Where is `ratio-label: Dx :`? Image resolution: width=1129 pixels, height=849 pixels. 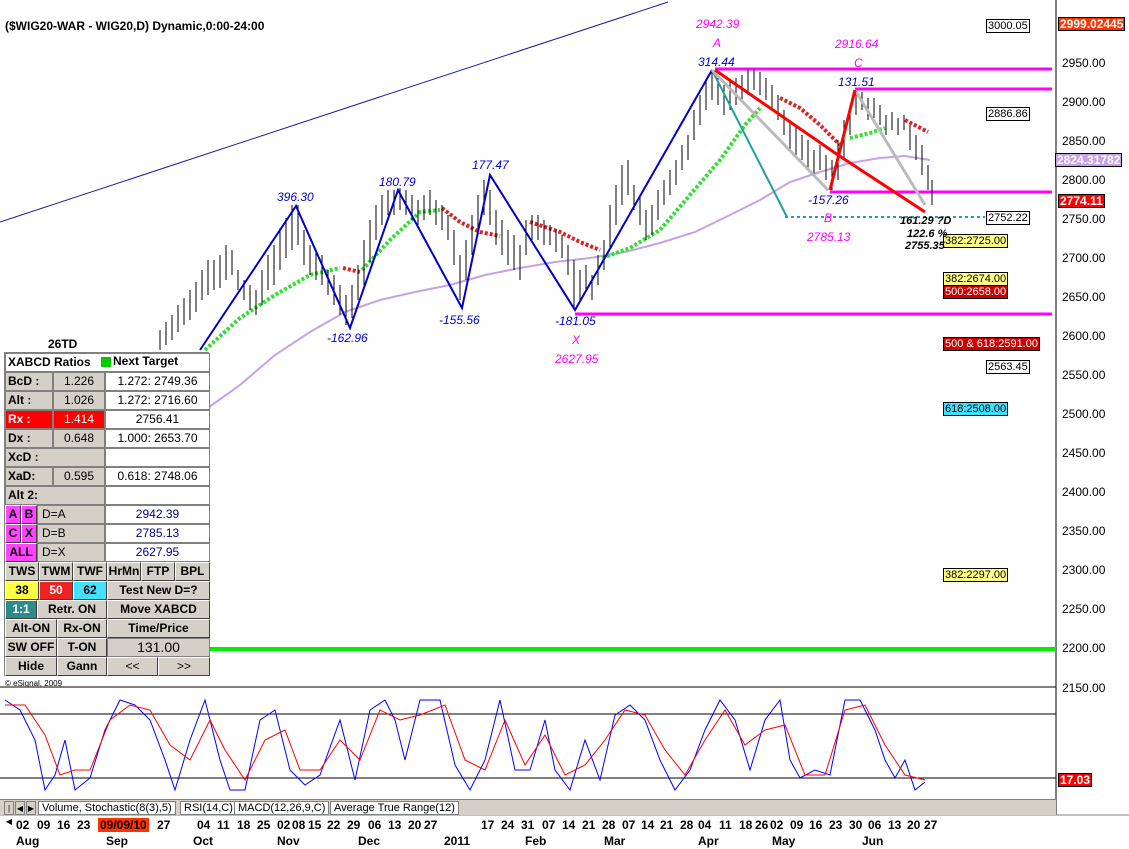
ratio-label: Dx : is located at coordinates (29, 438).